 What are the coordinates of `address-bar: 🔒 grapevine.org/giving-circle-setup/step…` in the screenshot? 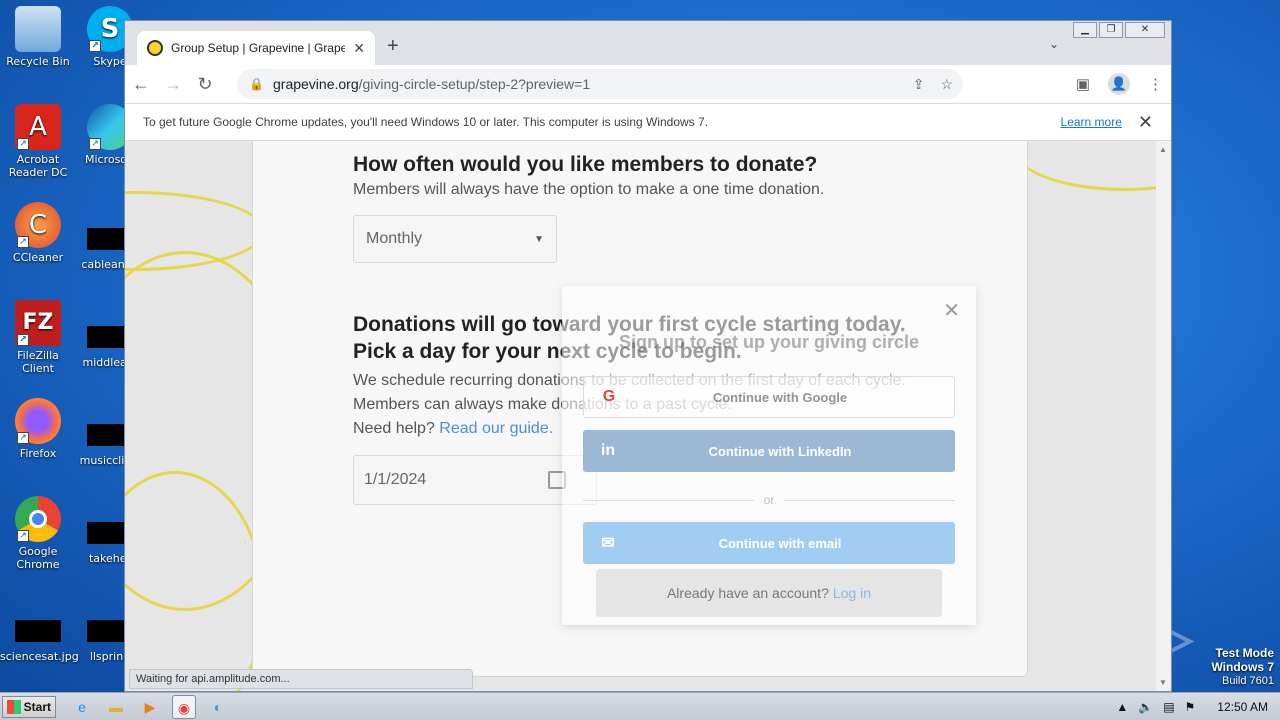 It's located at (600, 84).